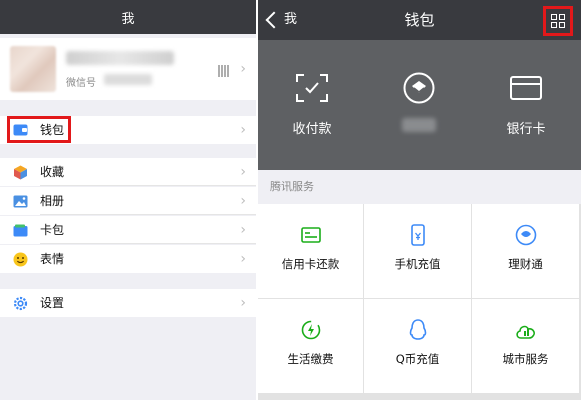 The width and height of the screenshot is (581, 400). I want to click on banner-item-bank-cards: 银行卡, so click(526, 103).